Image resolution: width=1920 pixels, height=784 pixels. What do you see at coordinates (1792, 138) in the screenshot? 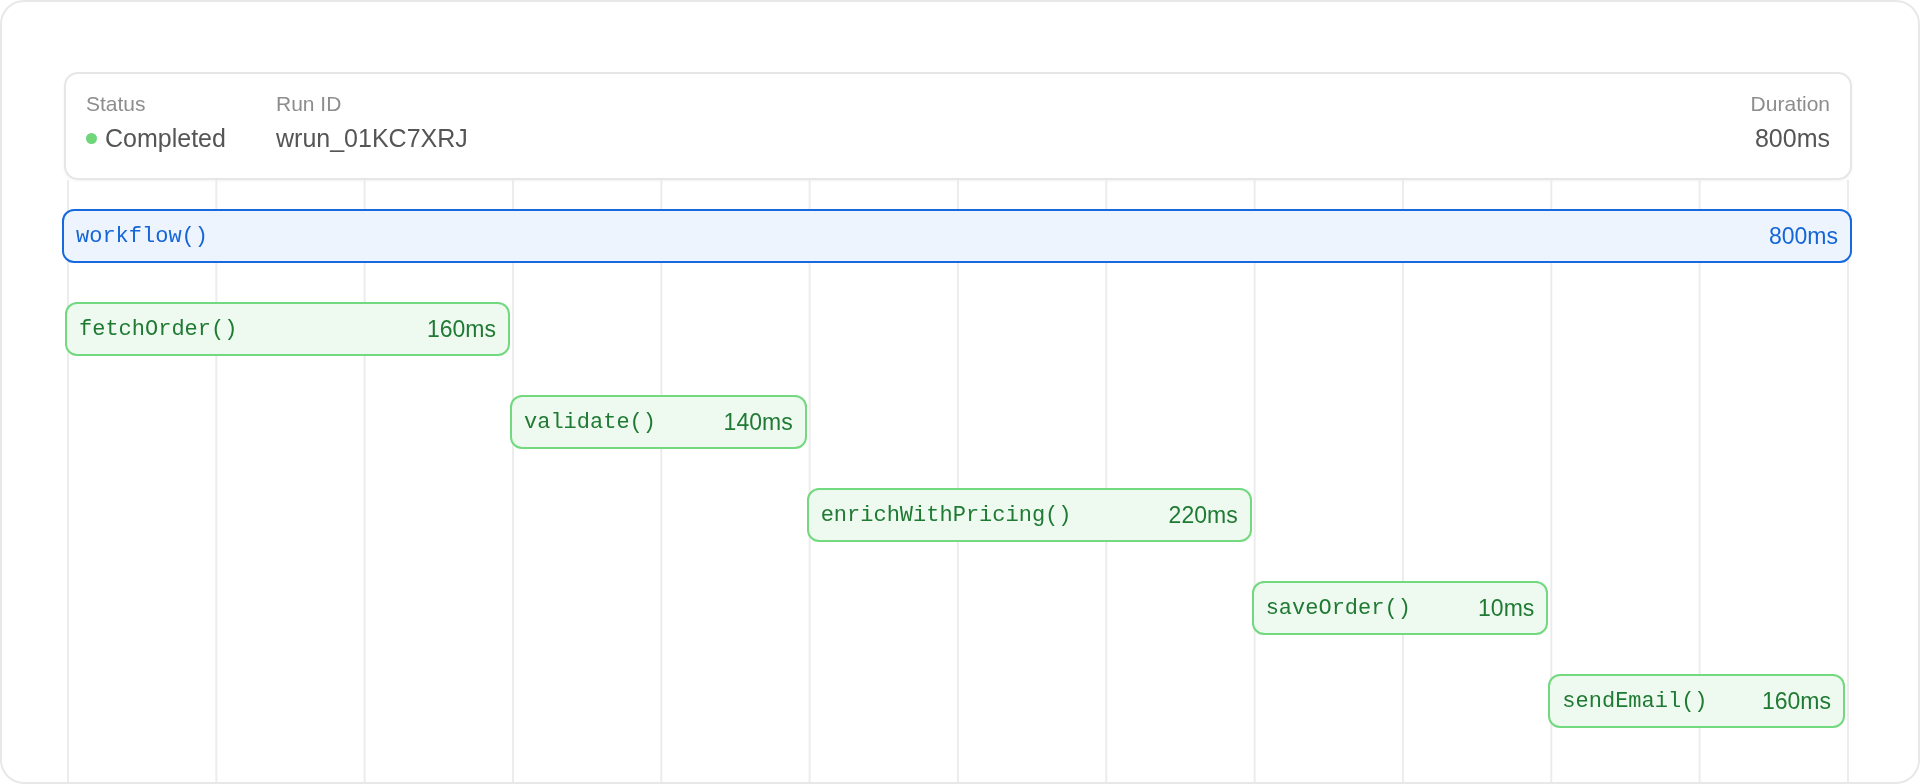
I see `field-value: 800ms` at bounding box center [1792, 138].